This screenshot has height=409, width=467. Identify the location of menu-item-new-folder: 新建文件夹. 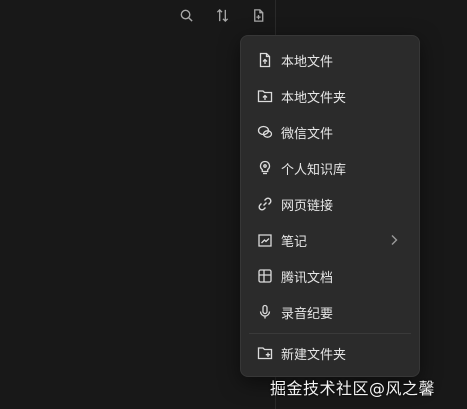
(330, 353).